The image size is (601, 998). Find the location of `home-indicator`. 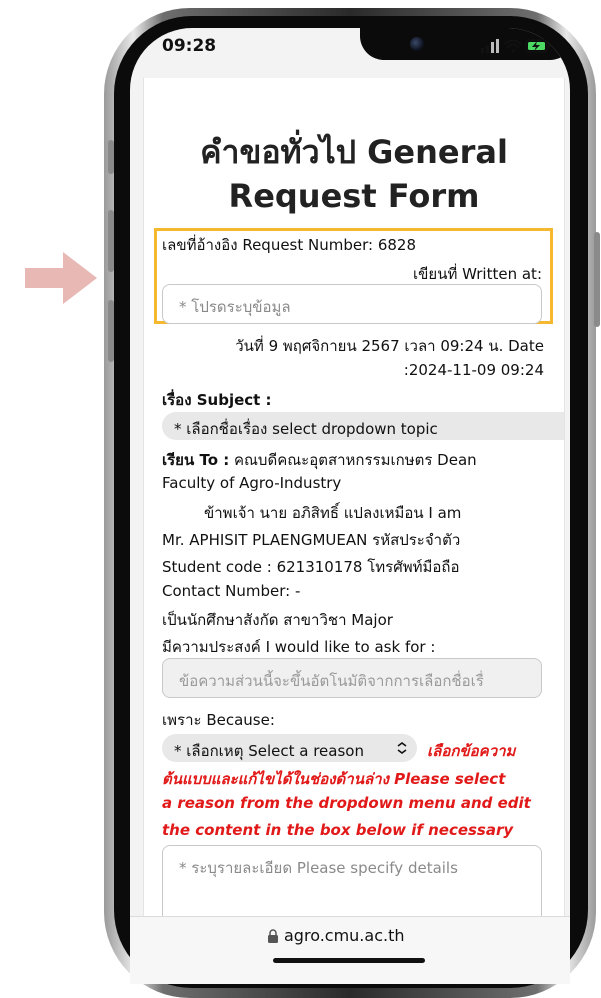

home-indicator is located at coordinates (349, 960).